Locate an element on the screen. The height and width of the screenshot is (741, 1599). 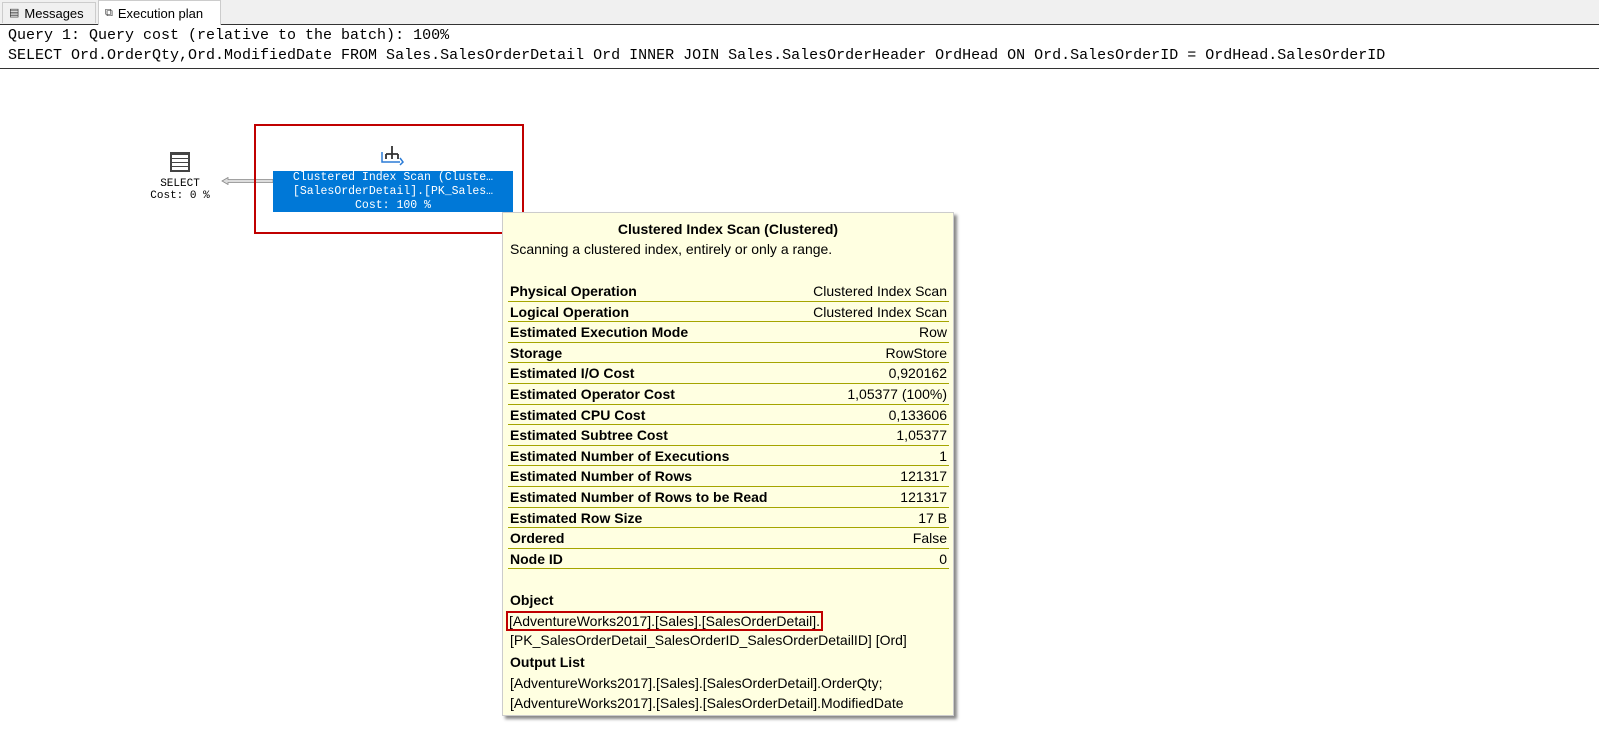
tab-messages: ▤ Messages is located at coordinates (49, 12).